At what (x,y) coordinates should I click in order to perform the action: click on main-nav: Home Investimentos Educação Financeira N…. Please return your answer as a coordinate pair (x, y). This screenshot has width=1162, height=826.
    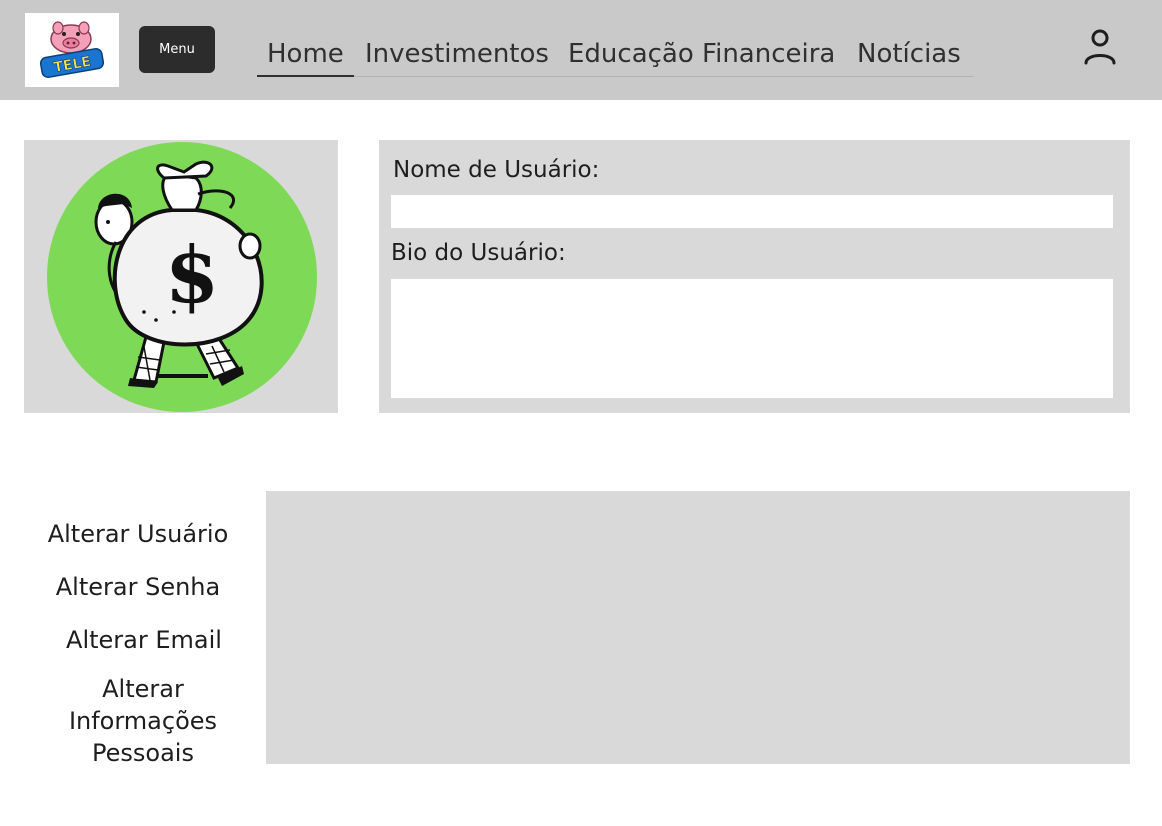
    Looking at the image, I should click on (615, 53).